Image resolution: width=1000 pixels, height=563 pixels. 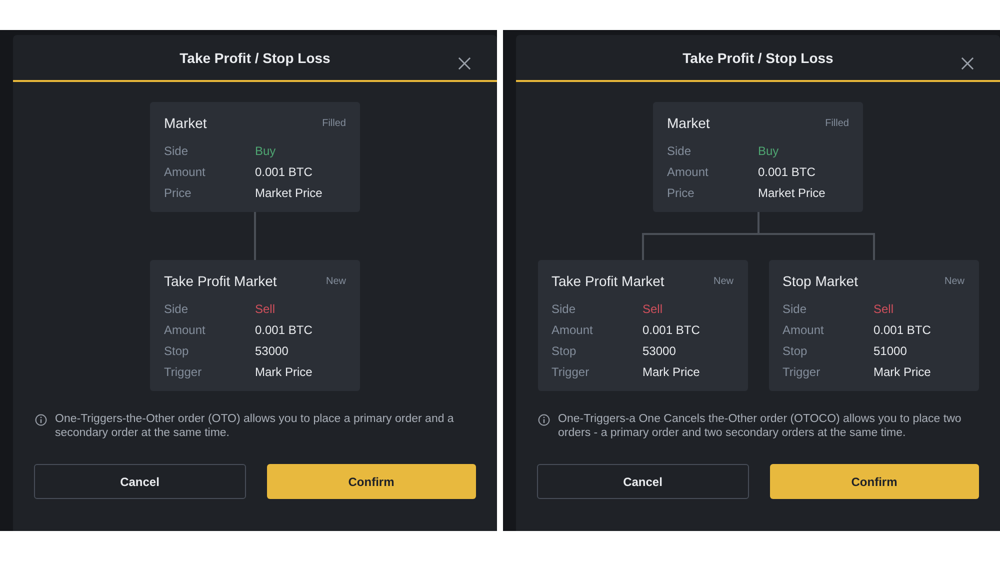 I want to click on info-text: One-Triggers-a One Cancels the-Other order (OTOCO) allows you to place two orders - a primary order and two secondary orders at the same time., so click(x=760, y=426).